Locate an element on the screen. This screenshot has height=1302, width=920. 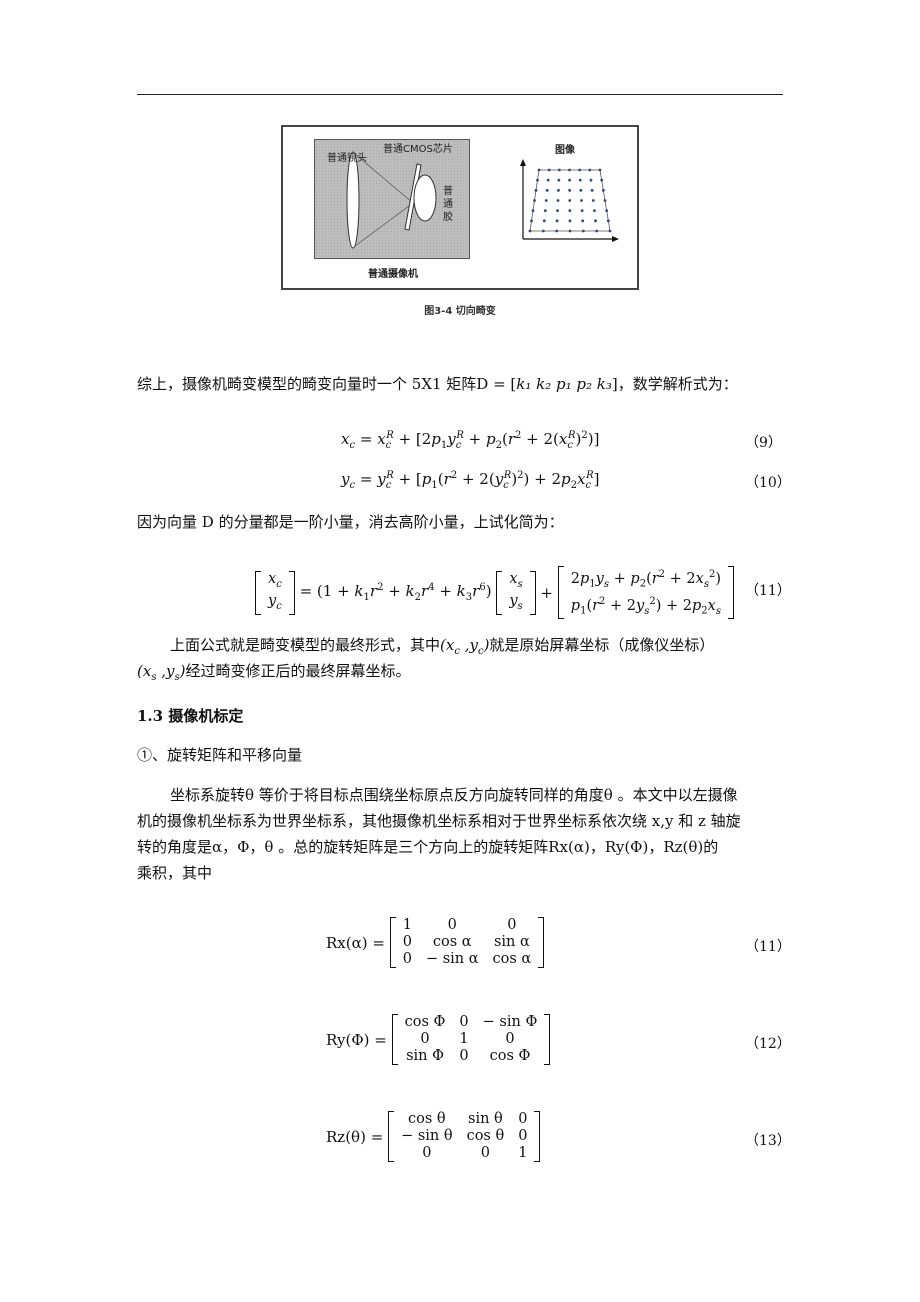
equation-rx: Rx(α) = 1 0 0 0 cos α sin α 0− sin α cos α is located at coordinates (435, 942).